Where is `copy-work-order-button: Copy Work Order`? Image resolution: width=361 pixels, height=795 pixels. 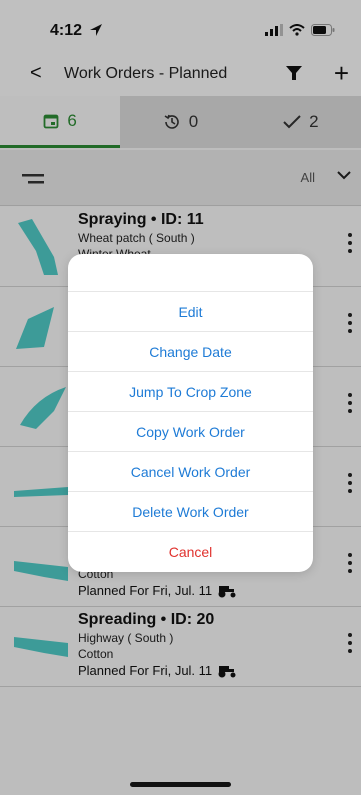
copy-work-order-button: Copy Work Order is located at coordinates (190, 432).